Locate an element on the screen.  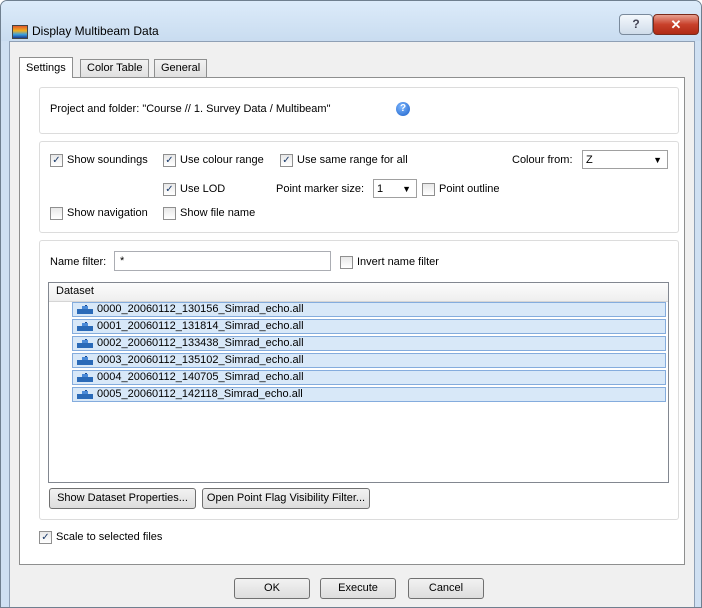
dataset-column-header: Dataset is located at coordinates (358, 292).